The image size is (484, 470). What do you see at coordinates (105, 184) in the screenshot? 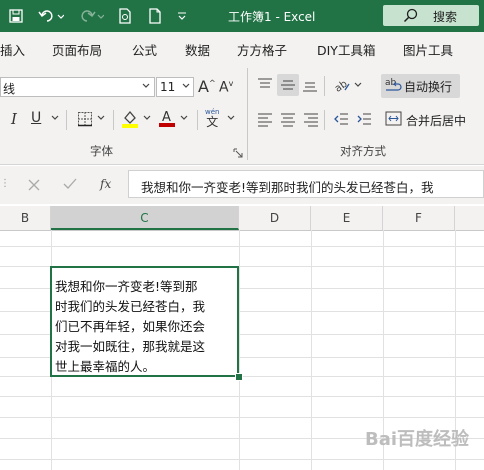
I see `insert-function-icon: fx` at bounding box center [105, 184].